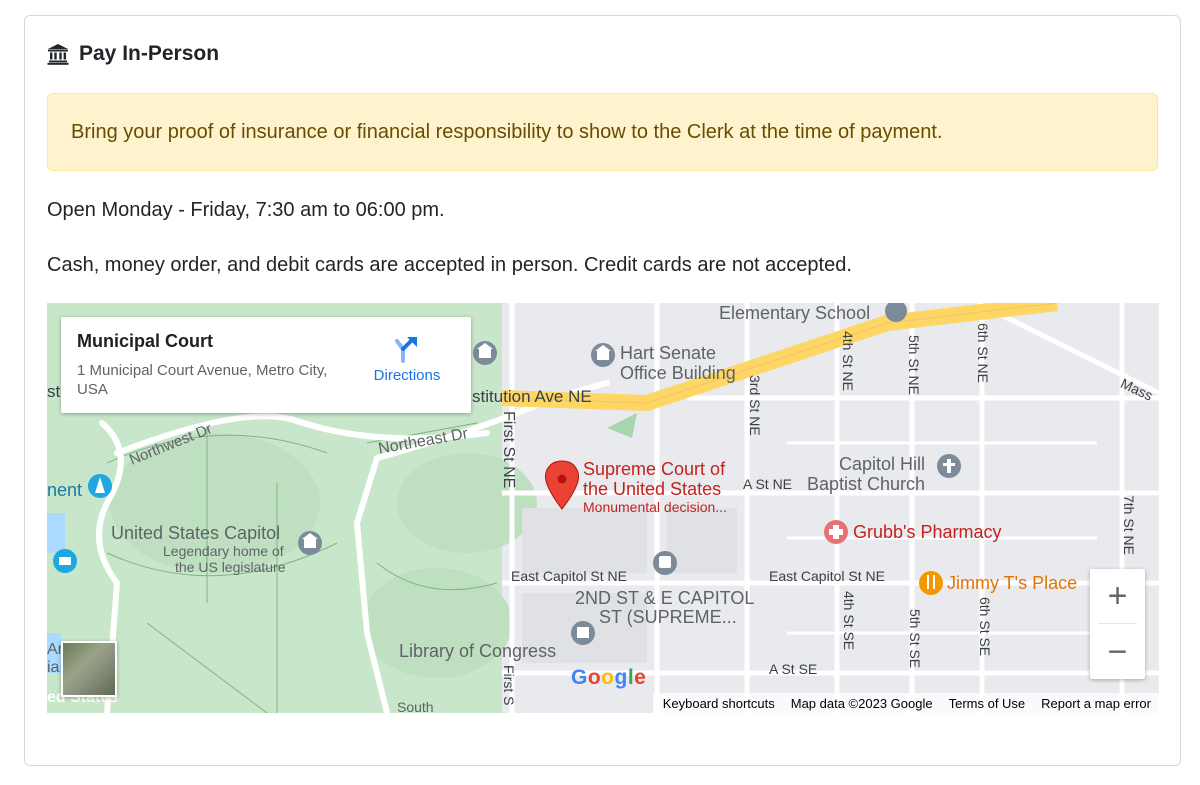  What do you see at coordinates (719, 703) in the screenshot?
I see `keyboard-shortcuts-link: Keyboard shortcuts` at bounding box center [719, 703].